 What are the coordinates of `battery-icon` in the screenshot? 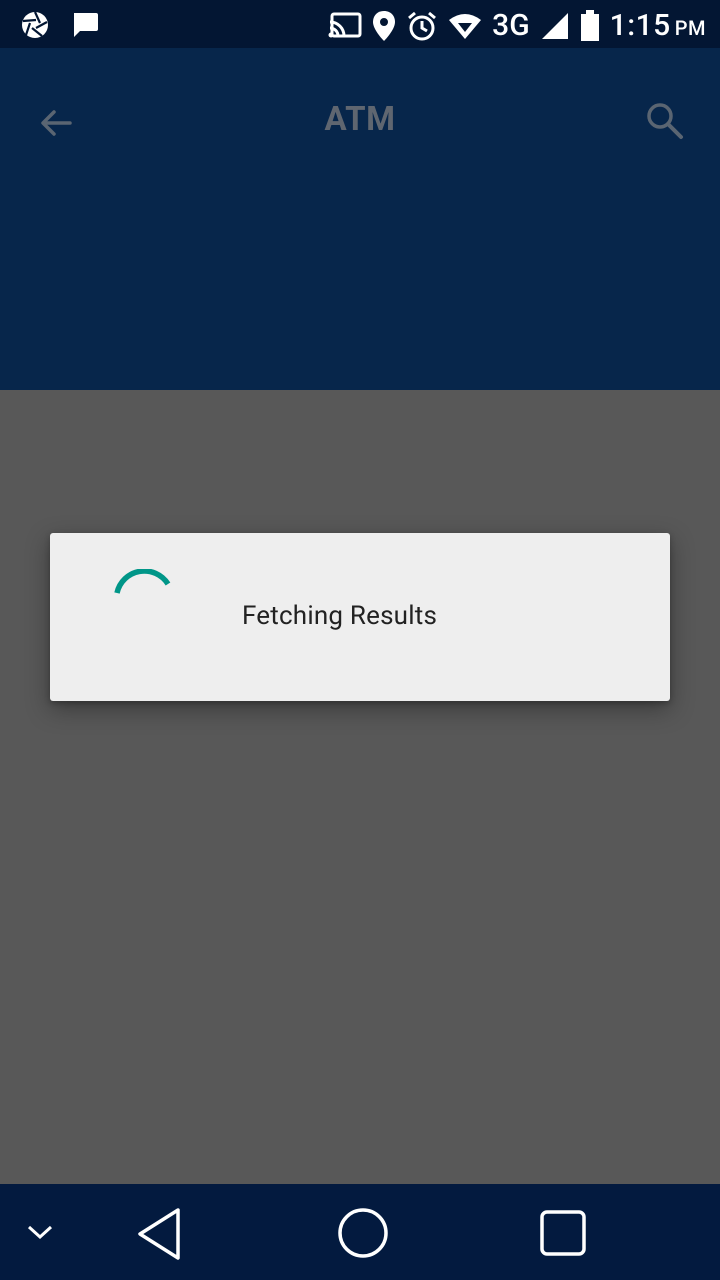 It's located at (589, 25).